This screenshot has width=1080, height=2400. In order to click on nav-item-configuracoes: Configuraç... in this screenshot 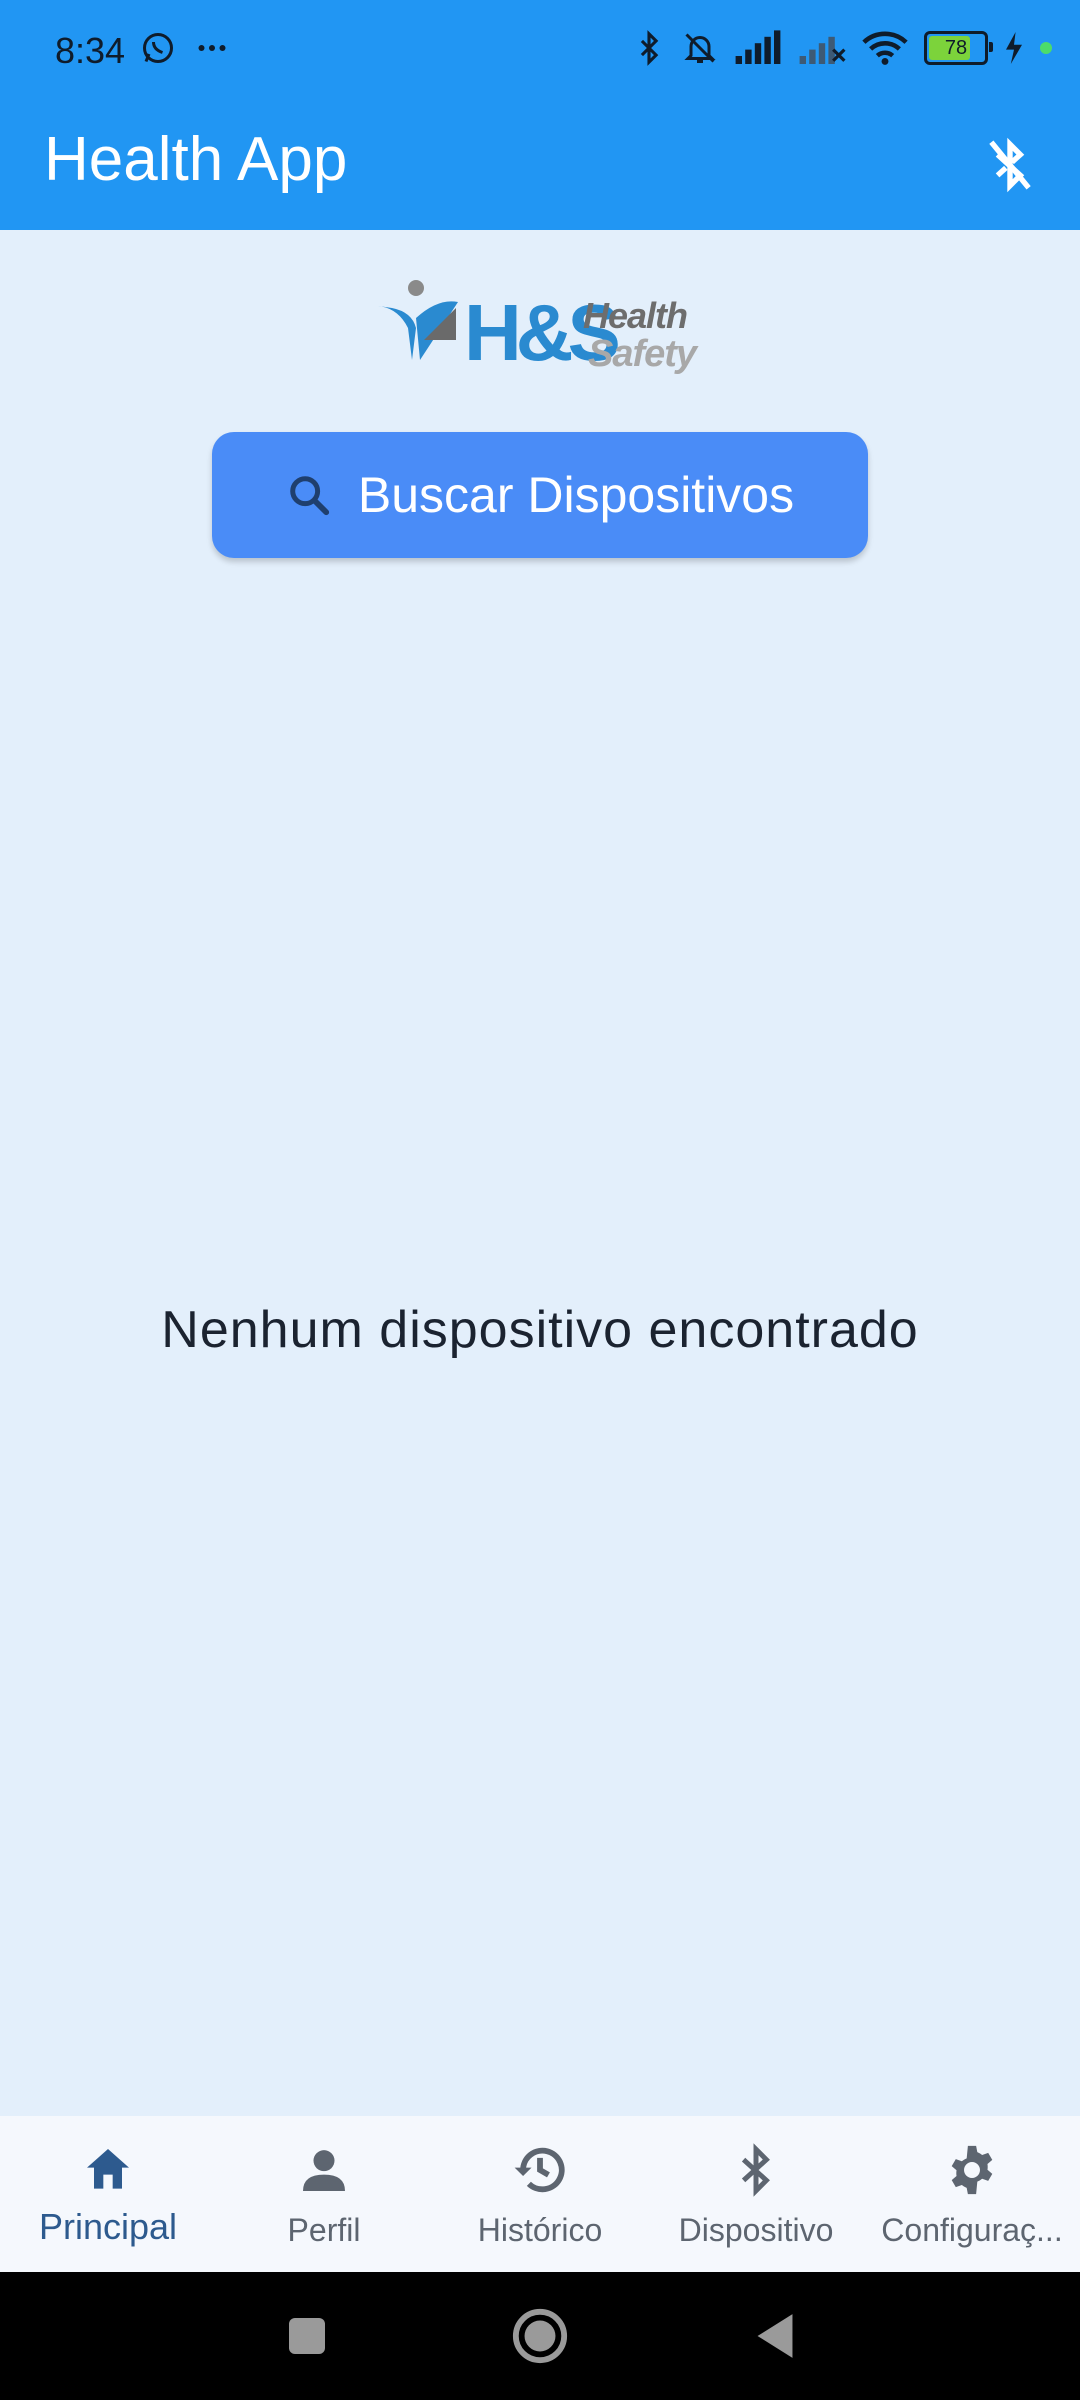, I will do `click(972, 2194)`.